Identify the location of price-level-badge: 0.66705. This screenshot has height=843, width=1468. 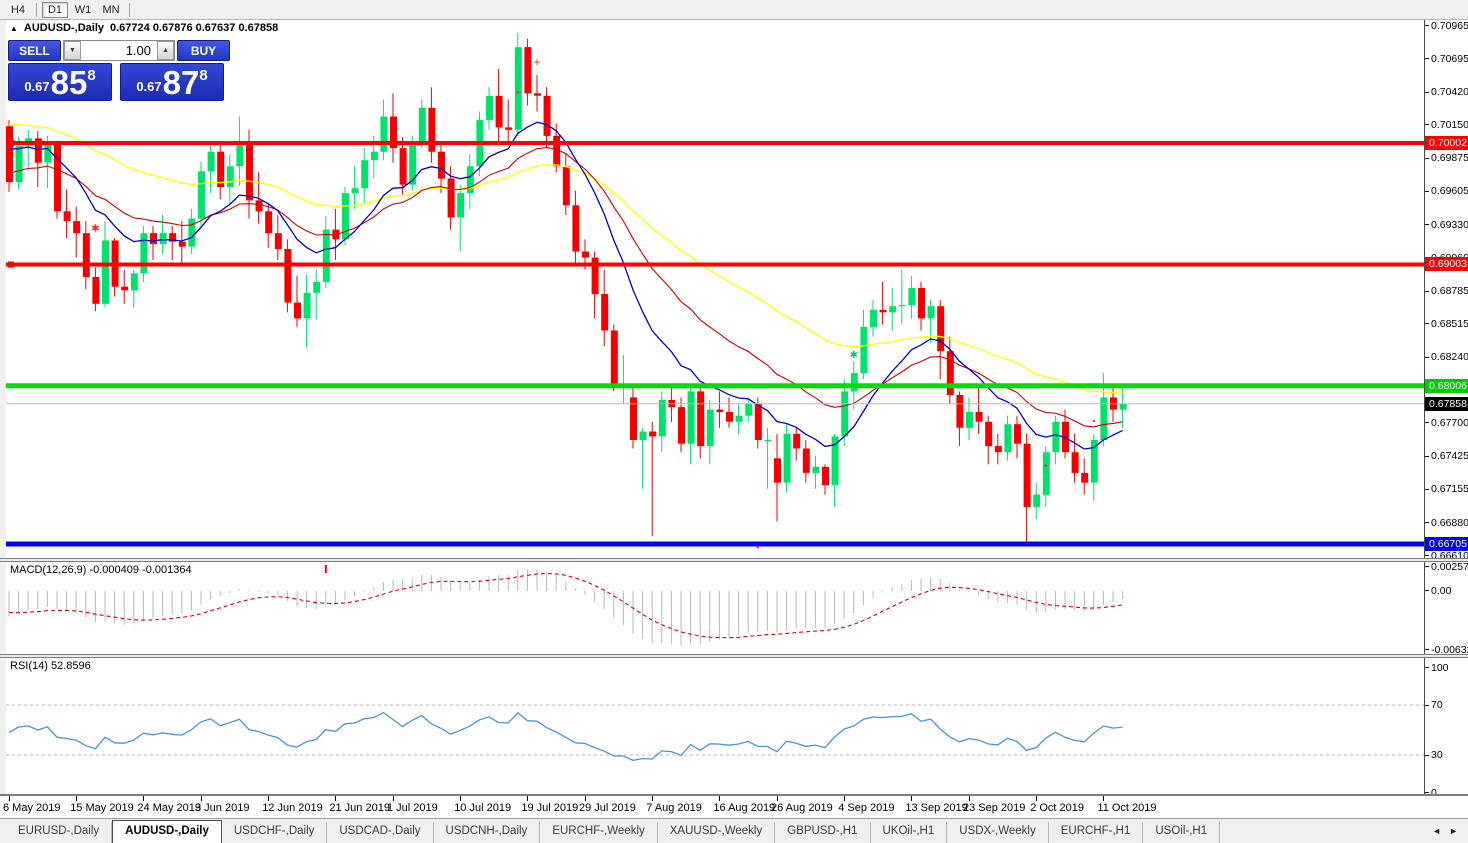
(1446, 544).